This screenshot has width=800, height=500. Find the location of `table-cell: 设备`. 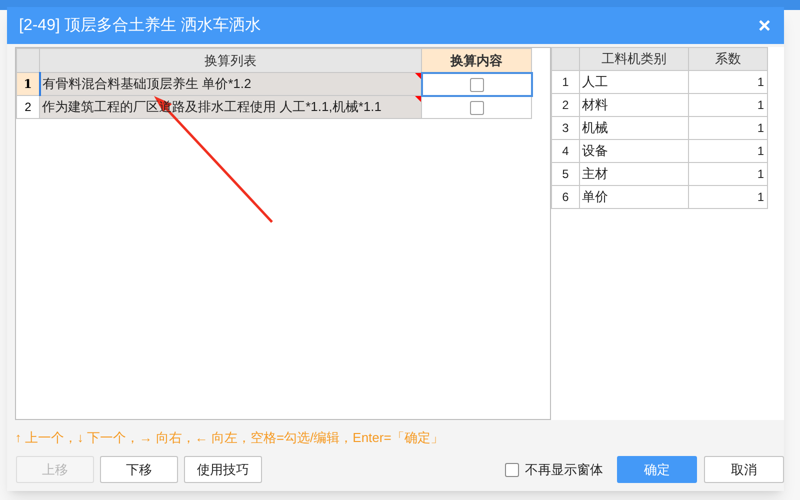

table-cell: 设备 is located at coordinates (634, 151).